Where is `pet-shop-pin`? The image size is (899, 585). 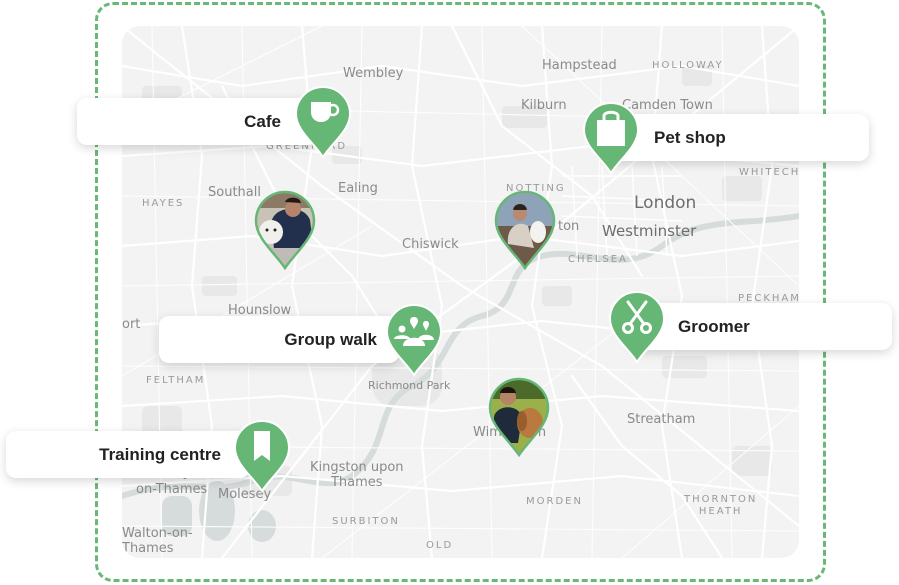
pet-shop-pin is located at coordinates (611, 138).